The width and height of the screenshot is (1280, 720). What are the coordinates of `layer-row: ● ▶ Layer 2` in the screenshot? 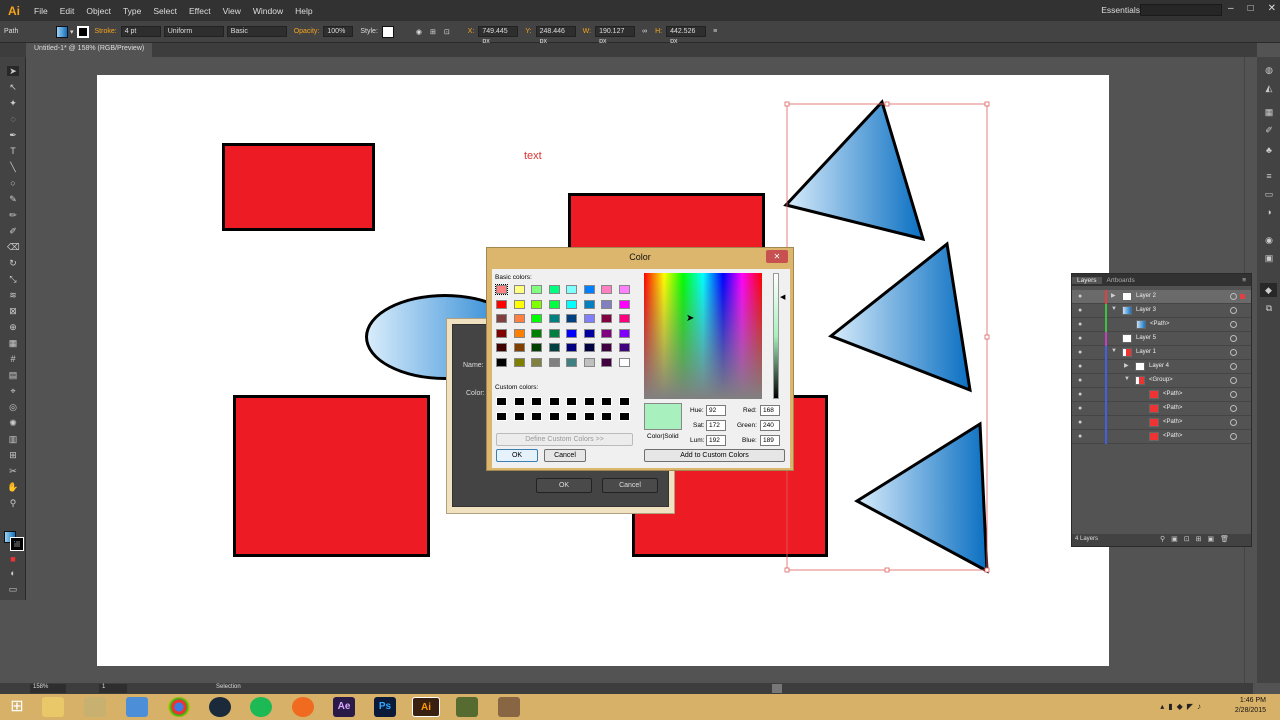 It's located at (1161, 297).